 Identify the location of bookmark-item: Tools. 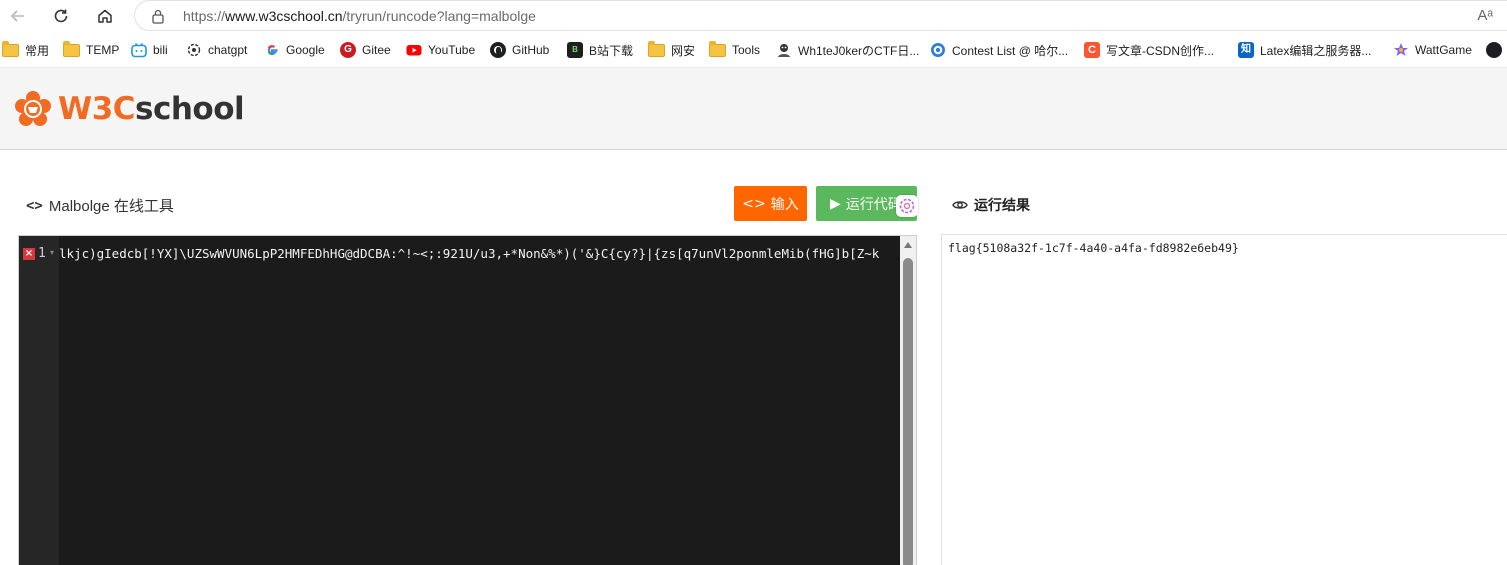
(735, 49).